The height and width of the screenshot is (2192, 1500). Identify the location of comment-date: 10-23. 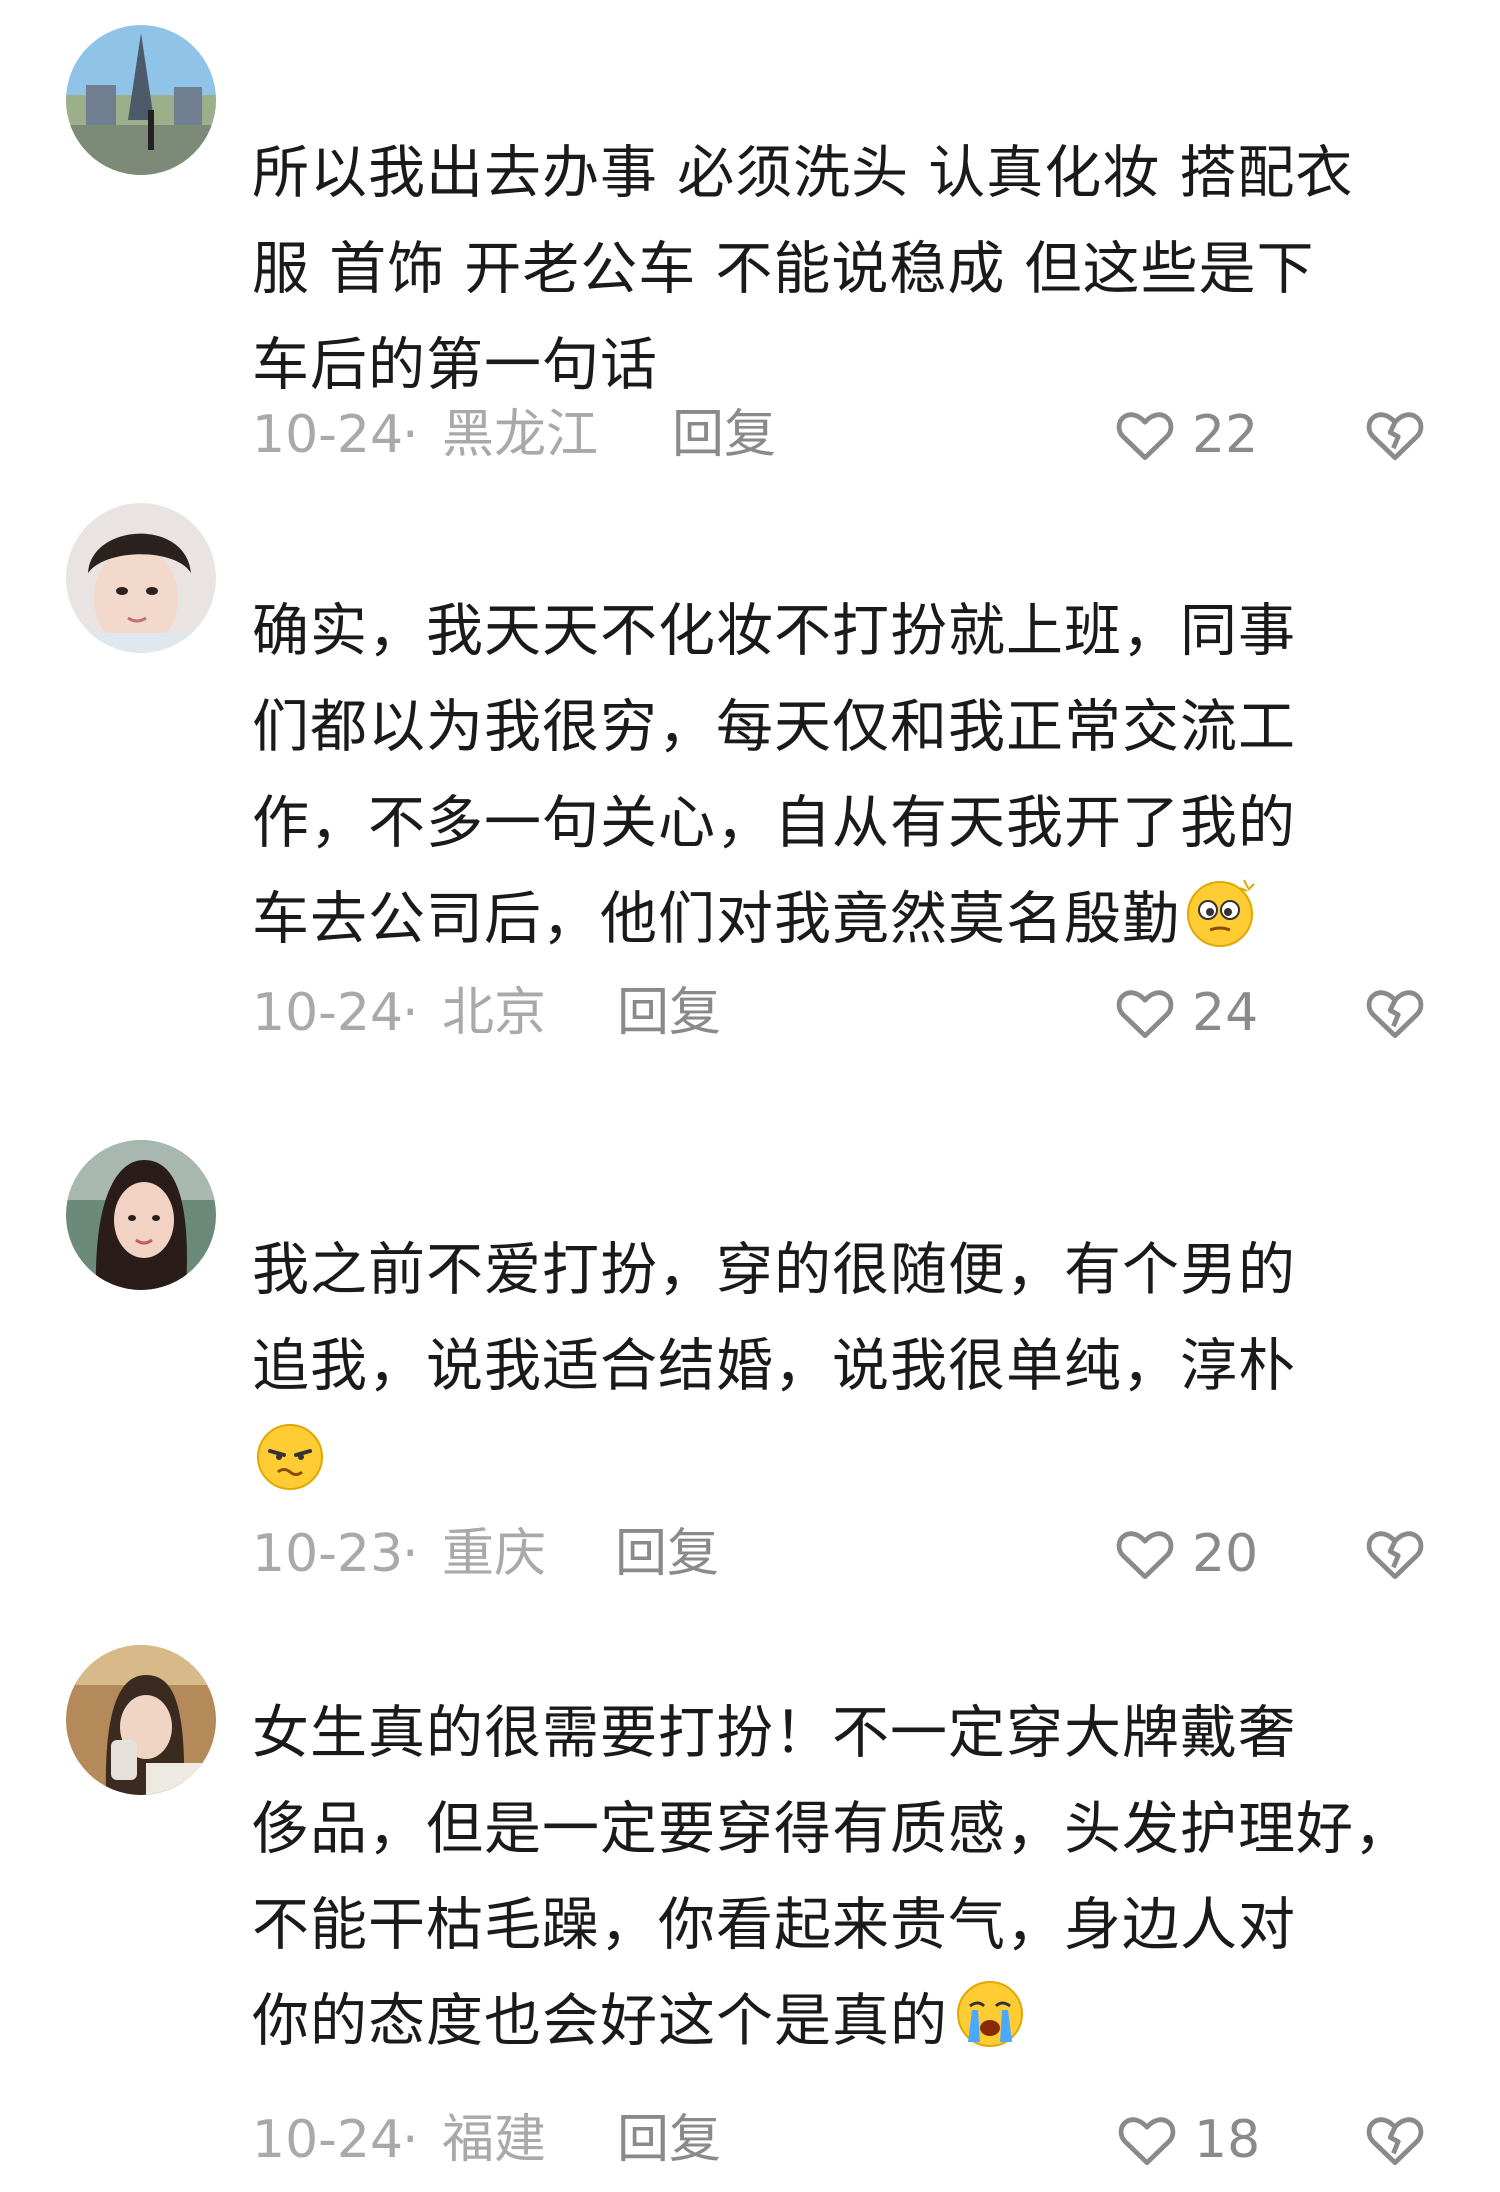
(328, 1554).